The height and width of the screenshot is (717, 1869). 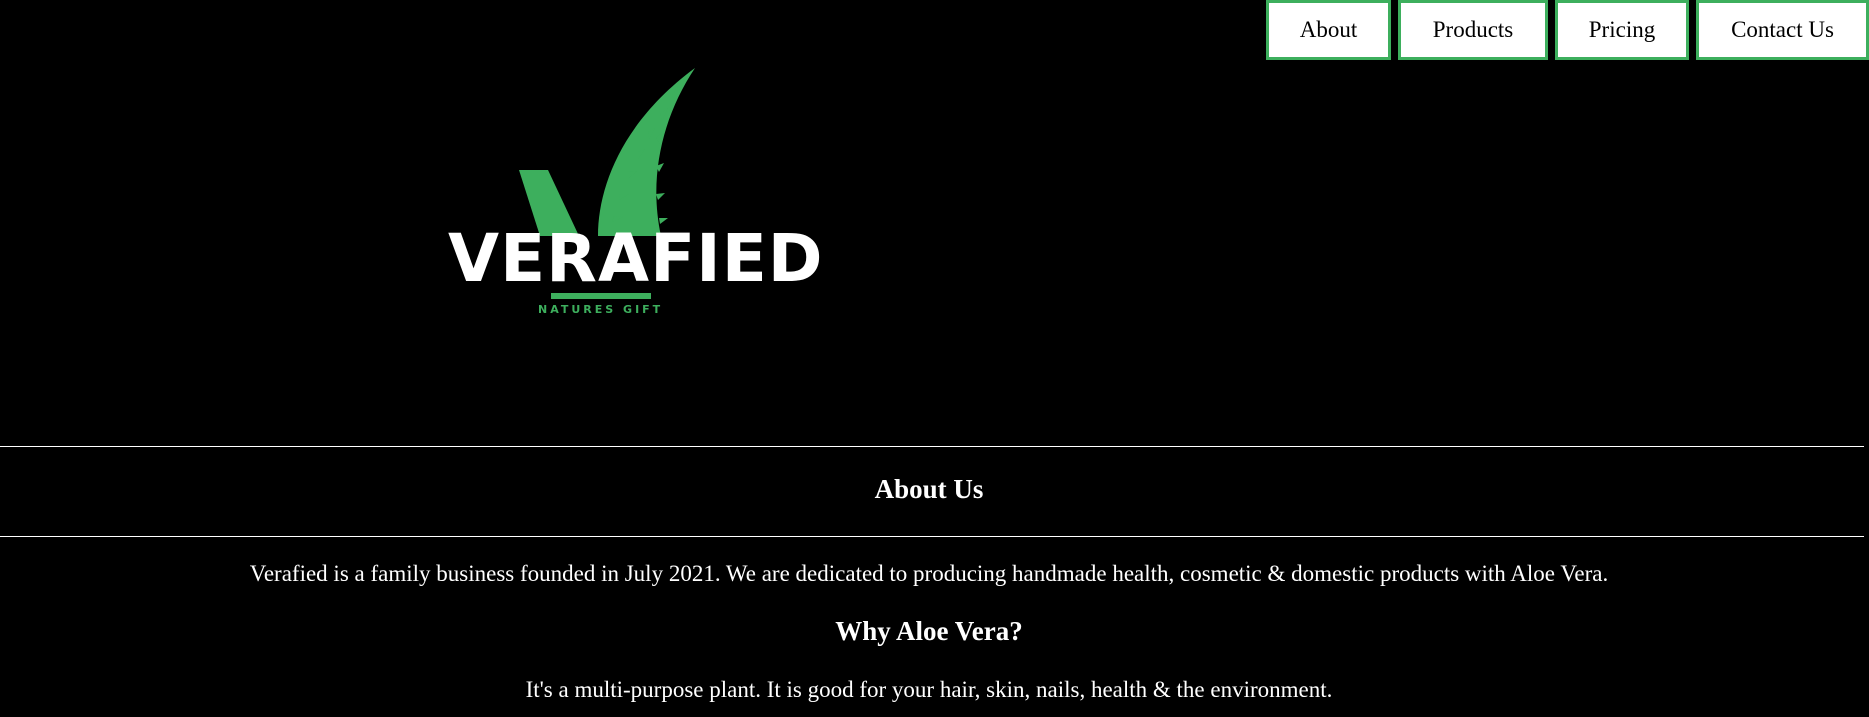 What do you see at coordinates (1782, 30) in the screenshot?
I see `nav-contact-button: Contact Us` at bounding box center [1782, 30].